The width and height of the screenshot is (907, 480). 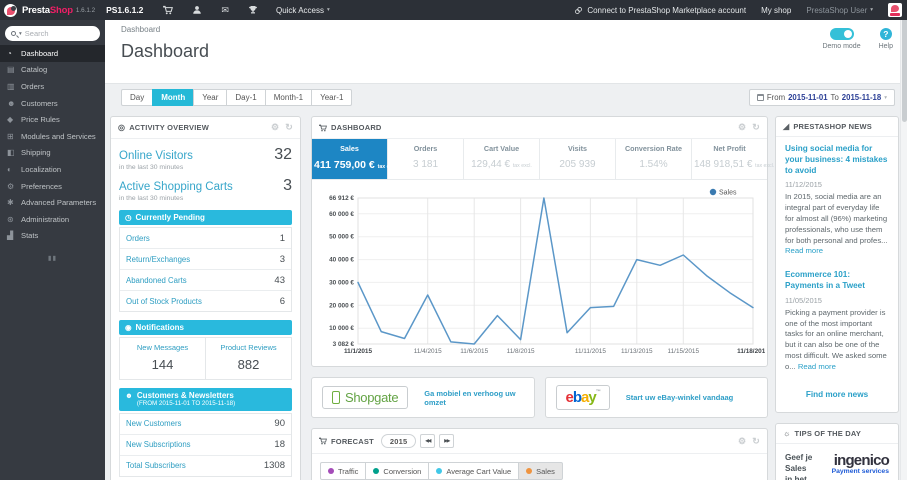 I want to click on svg-text: 40 000 €, so click(x=341, y=260).